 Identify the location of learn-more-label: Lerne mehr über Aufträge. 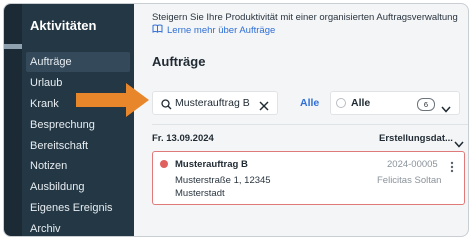
(221, 30).